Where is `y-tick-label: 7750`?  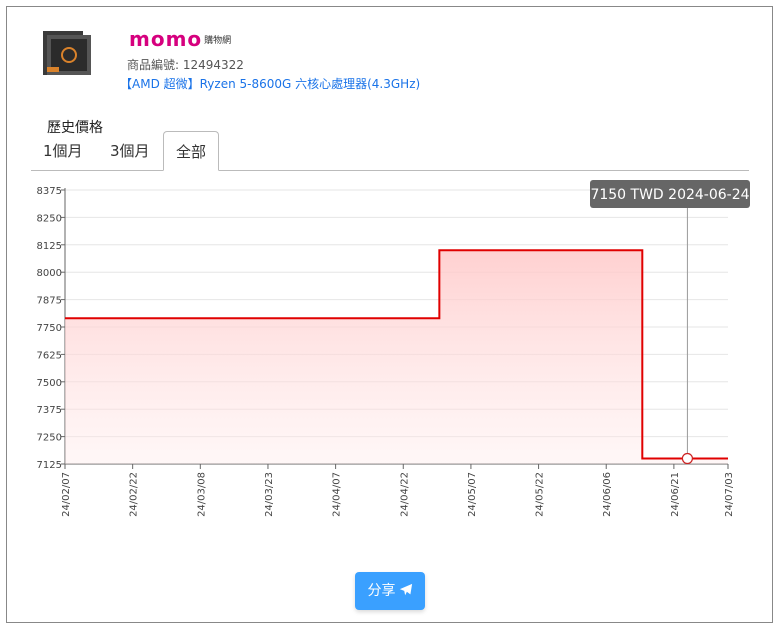
y-tick-label: 7750 is located at coordinates (49, 328).